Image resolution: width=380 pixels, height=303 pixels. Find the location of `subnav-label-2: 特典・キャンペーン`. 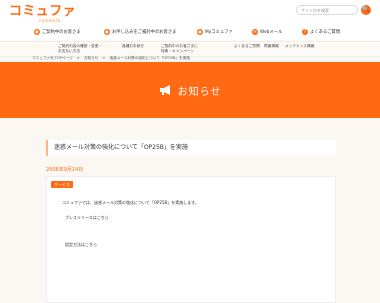

subnav-label-2: 特典・キャンペーン is located at coordinates (178, 51).